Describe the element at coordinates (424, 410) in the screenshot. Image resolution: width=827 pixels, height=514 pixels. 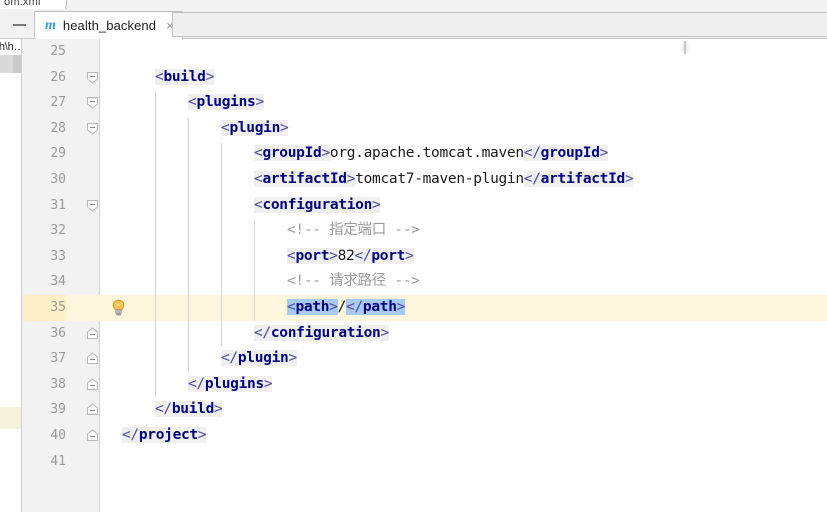
I see `editor-line: 39 </build>` at that location.